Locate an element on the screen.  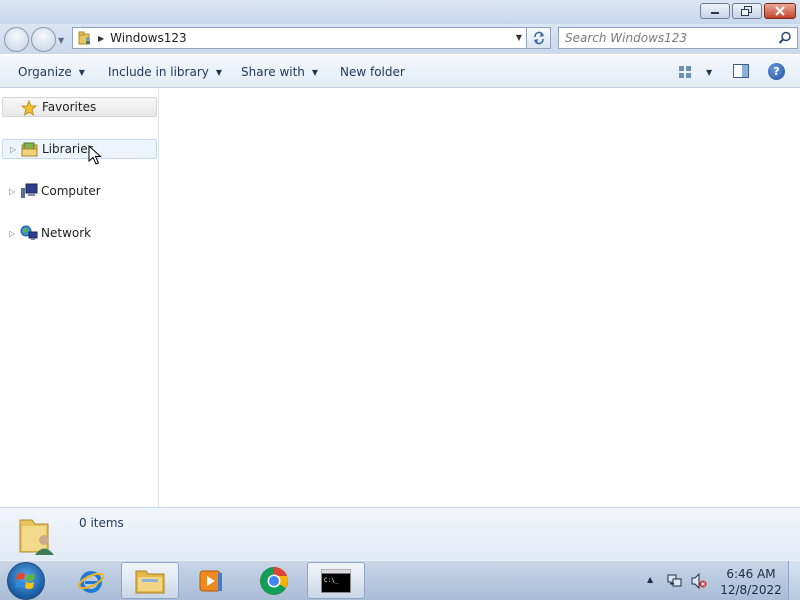
search-input is located at coordinates (670, 38).